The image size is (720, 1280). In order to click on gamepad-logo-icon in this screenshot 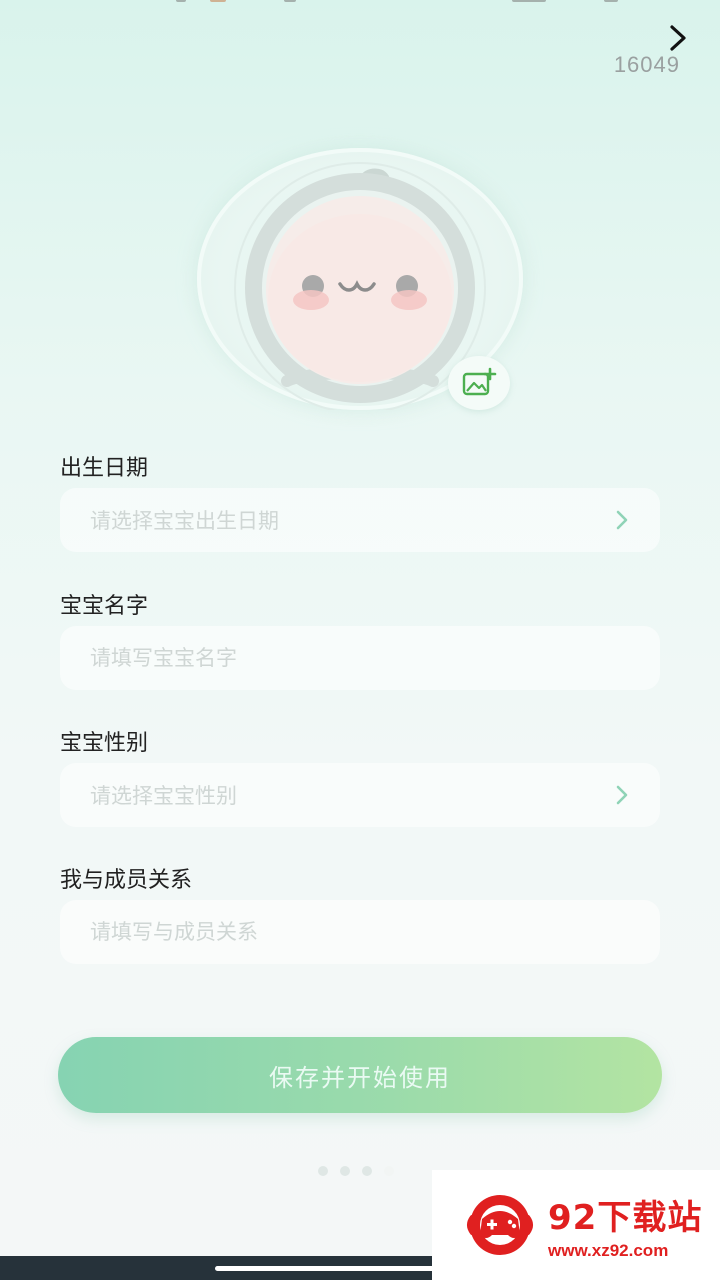, I will do `click(500, 1225)`.